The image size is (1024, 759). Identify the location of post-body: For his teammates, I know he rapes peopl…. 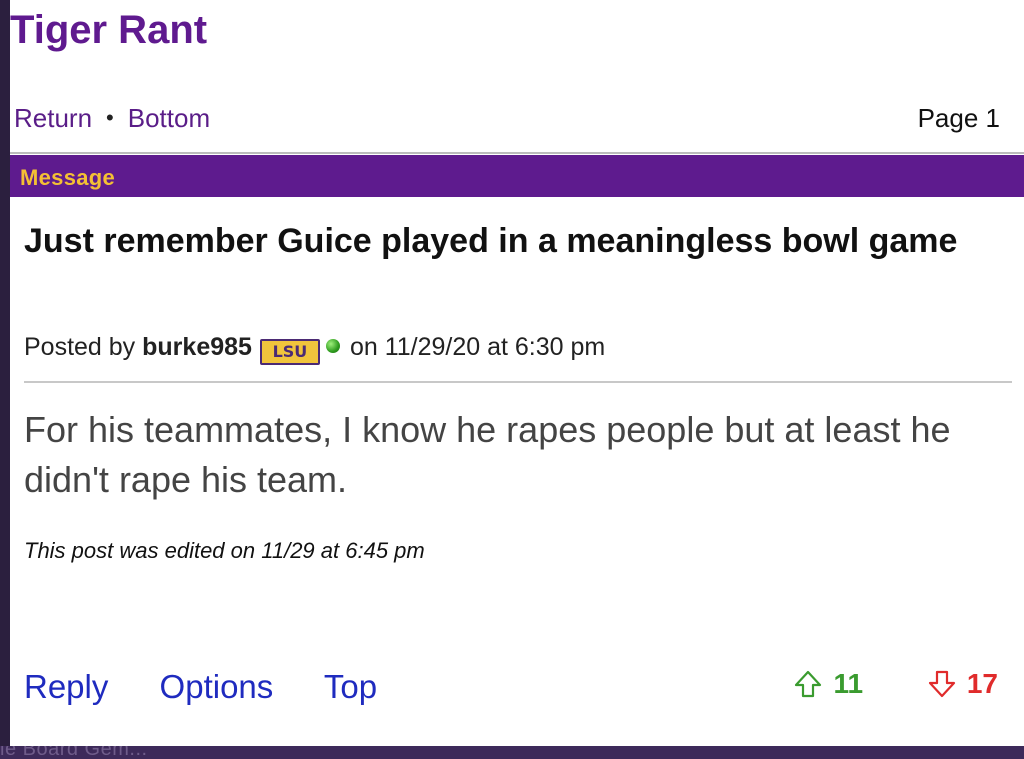
(487, 454).